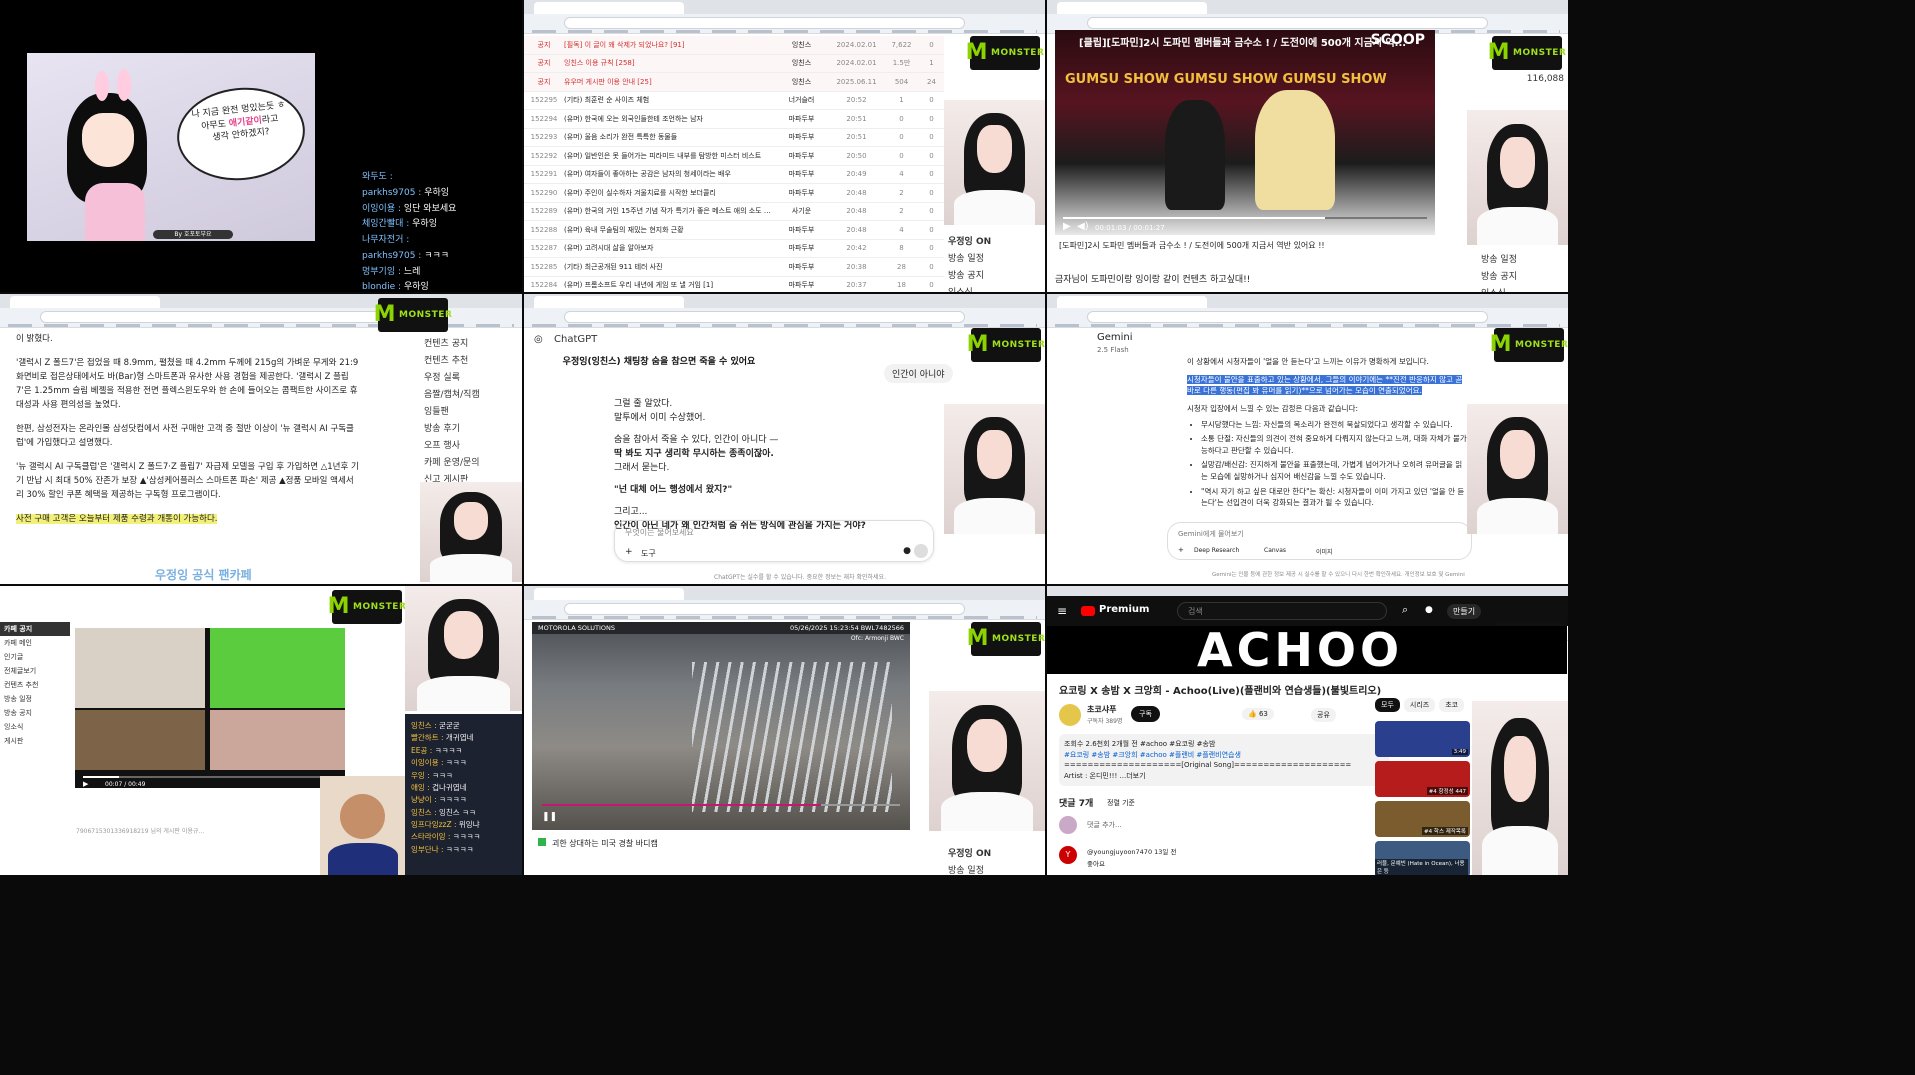  Describe the element at coordinates (1324, 551) in the screenshot. I see `image-button: 이미지` at that location.